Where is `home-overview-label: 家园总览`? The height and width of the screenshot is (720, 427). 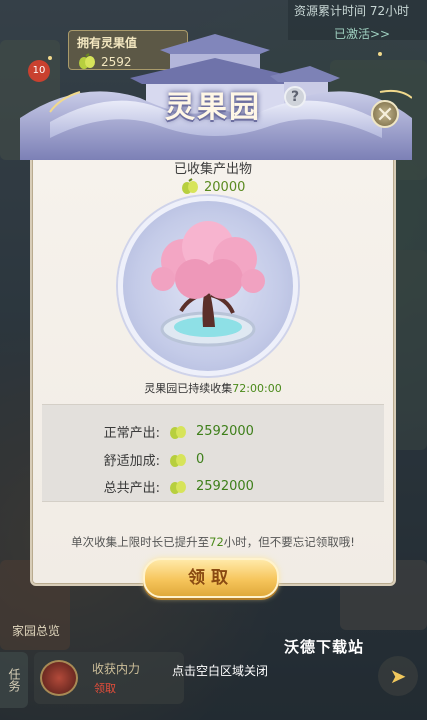 home-overview-label: 家园总览 is located at coordinates (36, 630).